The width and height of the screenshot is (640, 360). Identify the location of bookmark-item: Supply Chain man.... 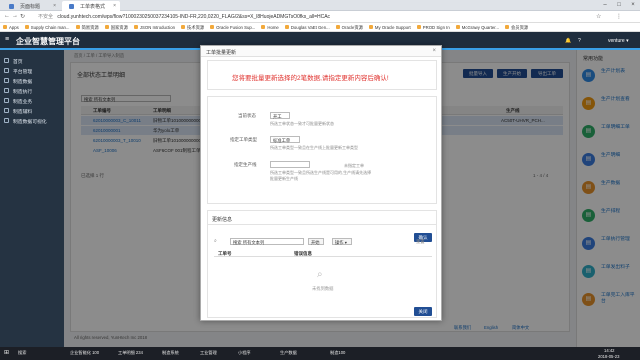
(47, 27).